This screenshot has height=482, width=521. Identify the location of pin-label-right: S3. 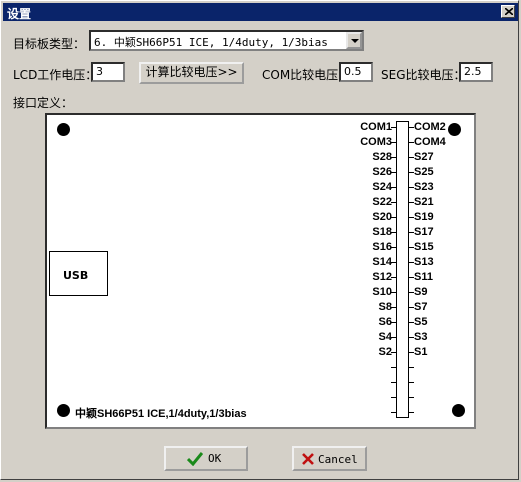
(421, 337).